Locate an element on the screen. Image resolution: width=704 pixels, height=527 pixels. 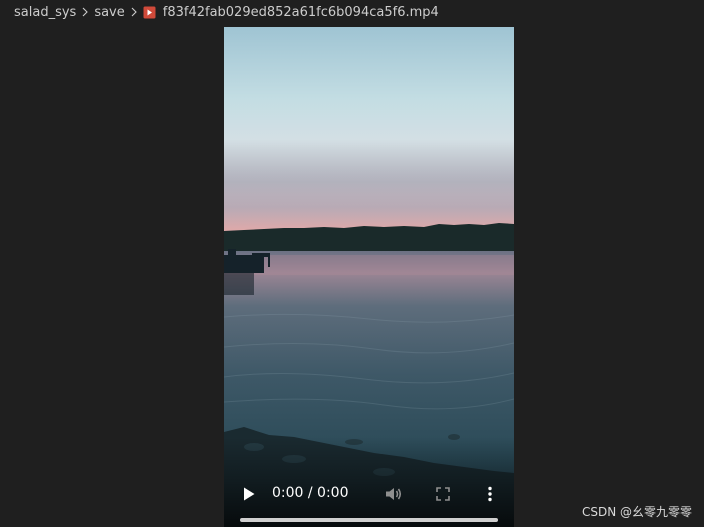
fullscreen-icon is located at coordinates (443, 494).